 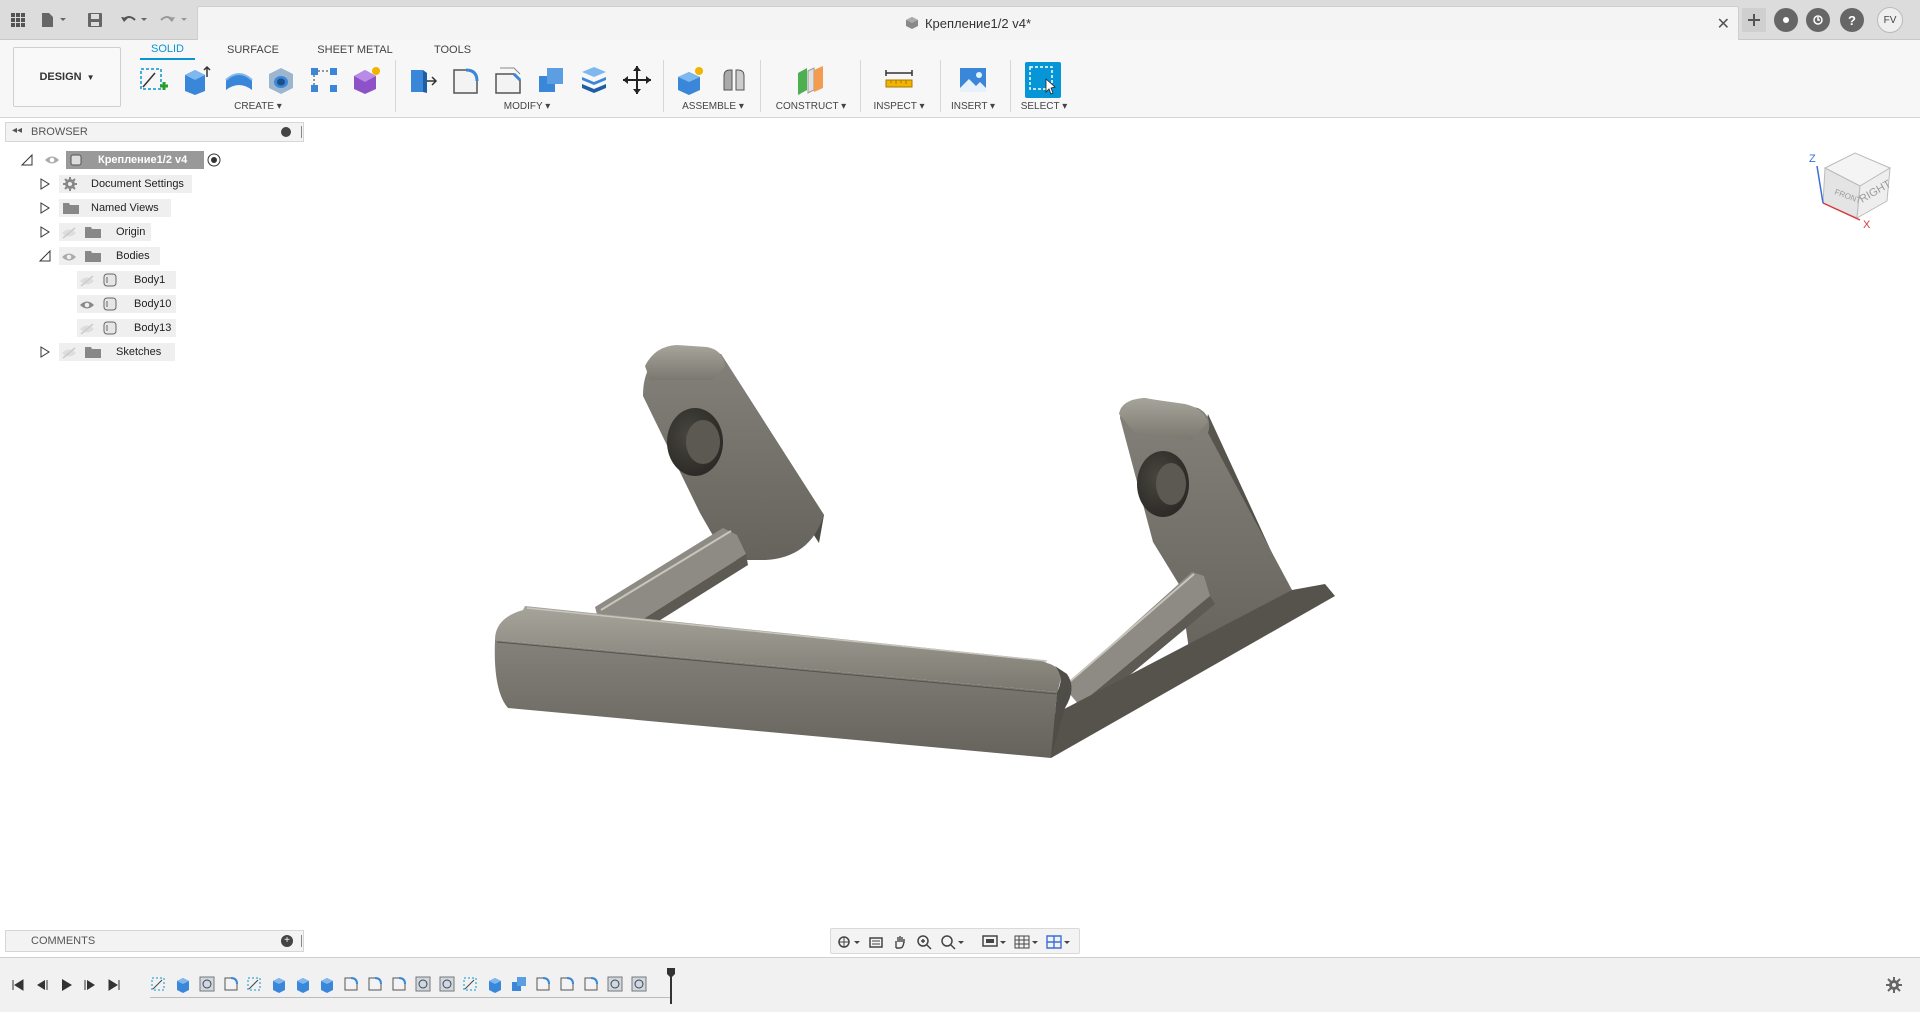 What do you see at coordinates (637, 80) in the screenshot?
I see `move-copy-icon` at bounding box center [637, 80].